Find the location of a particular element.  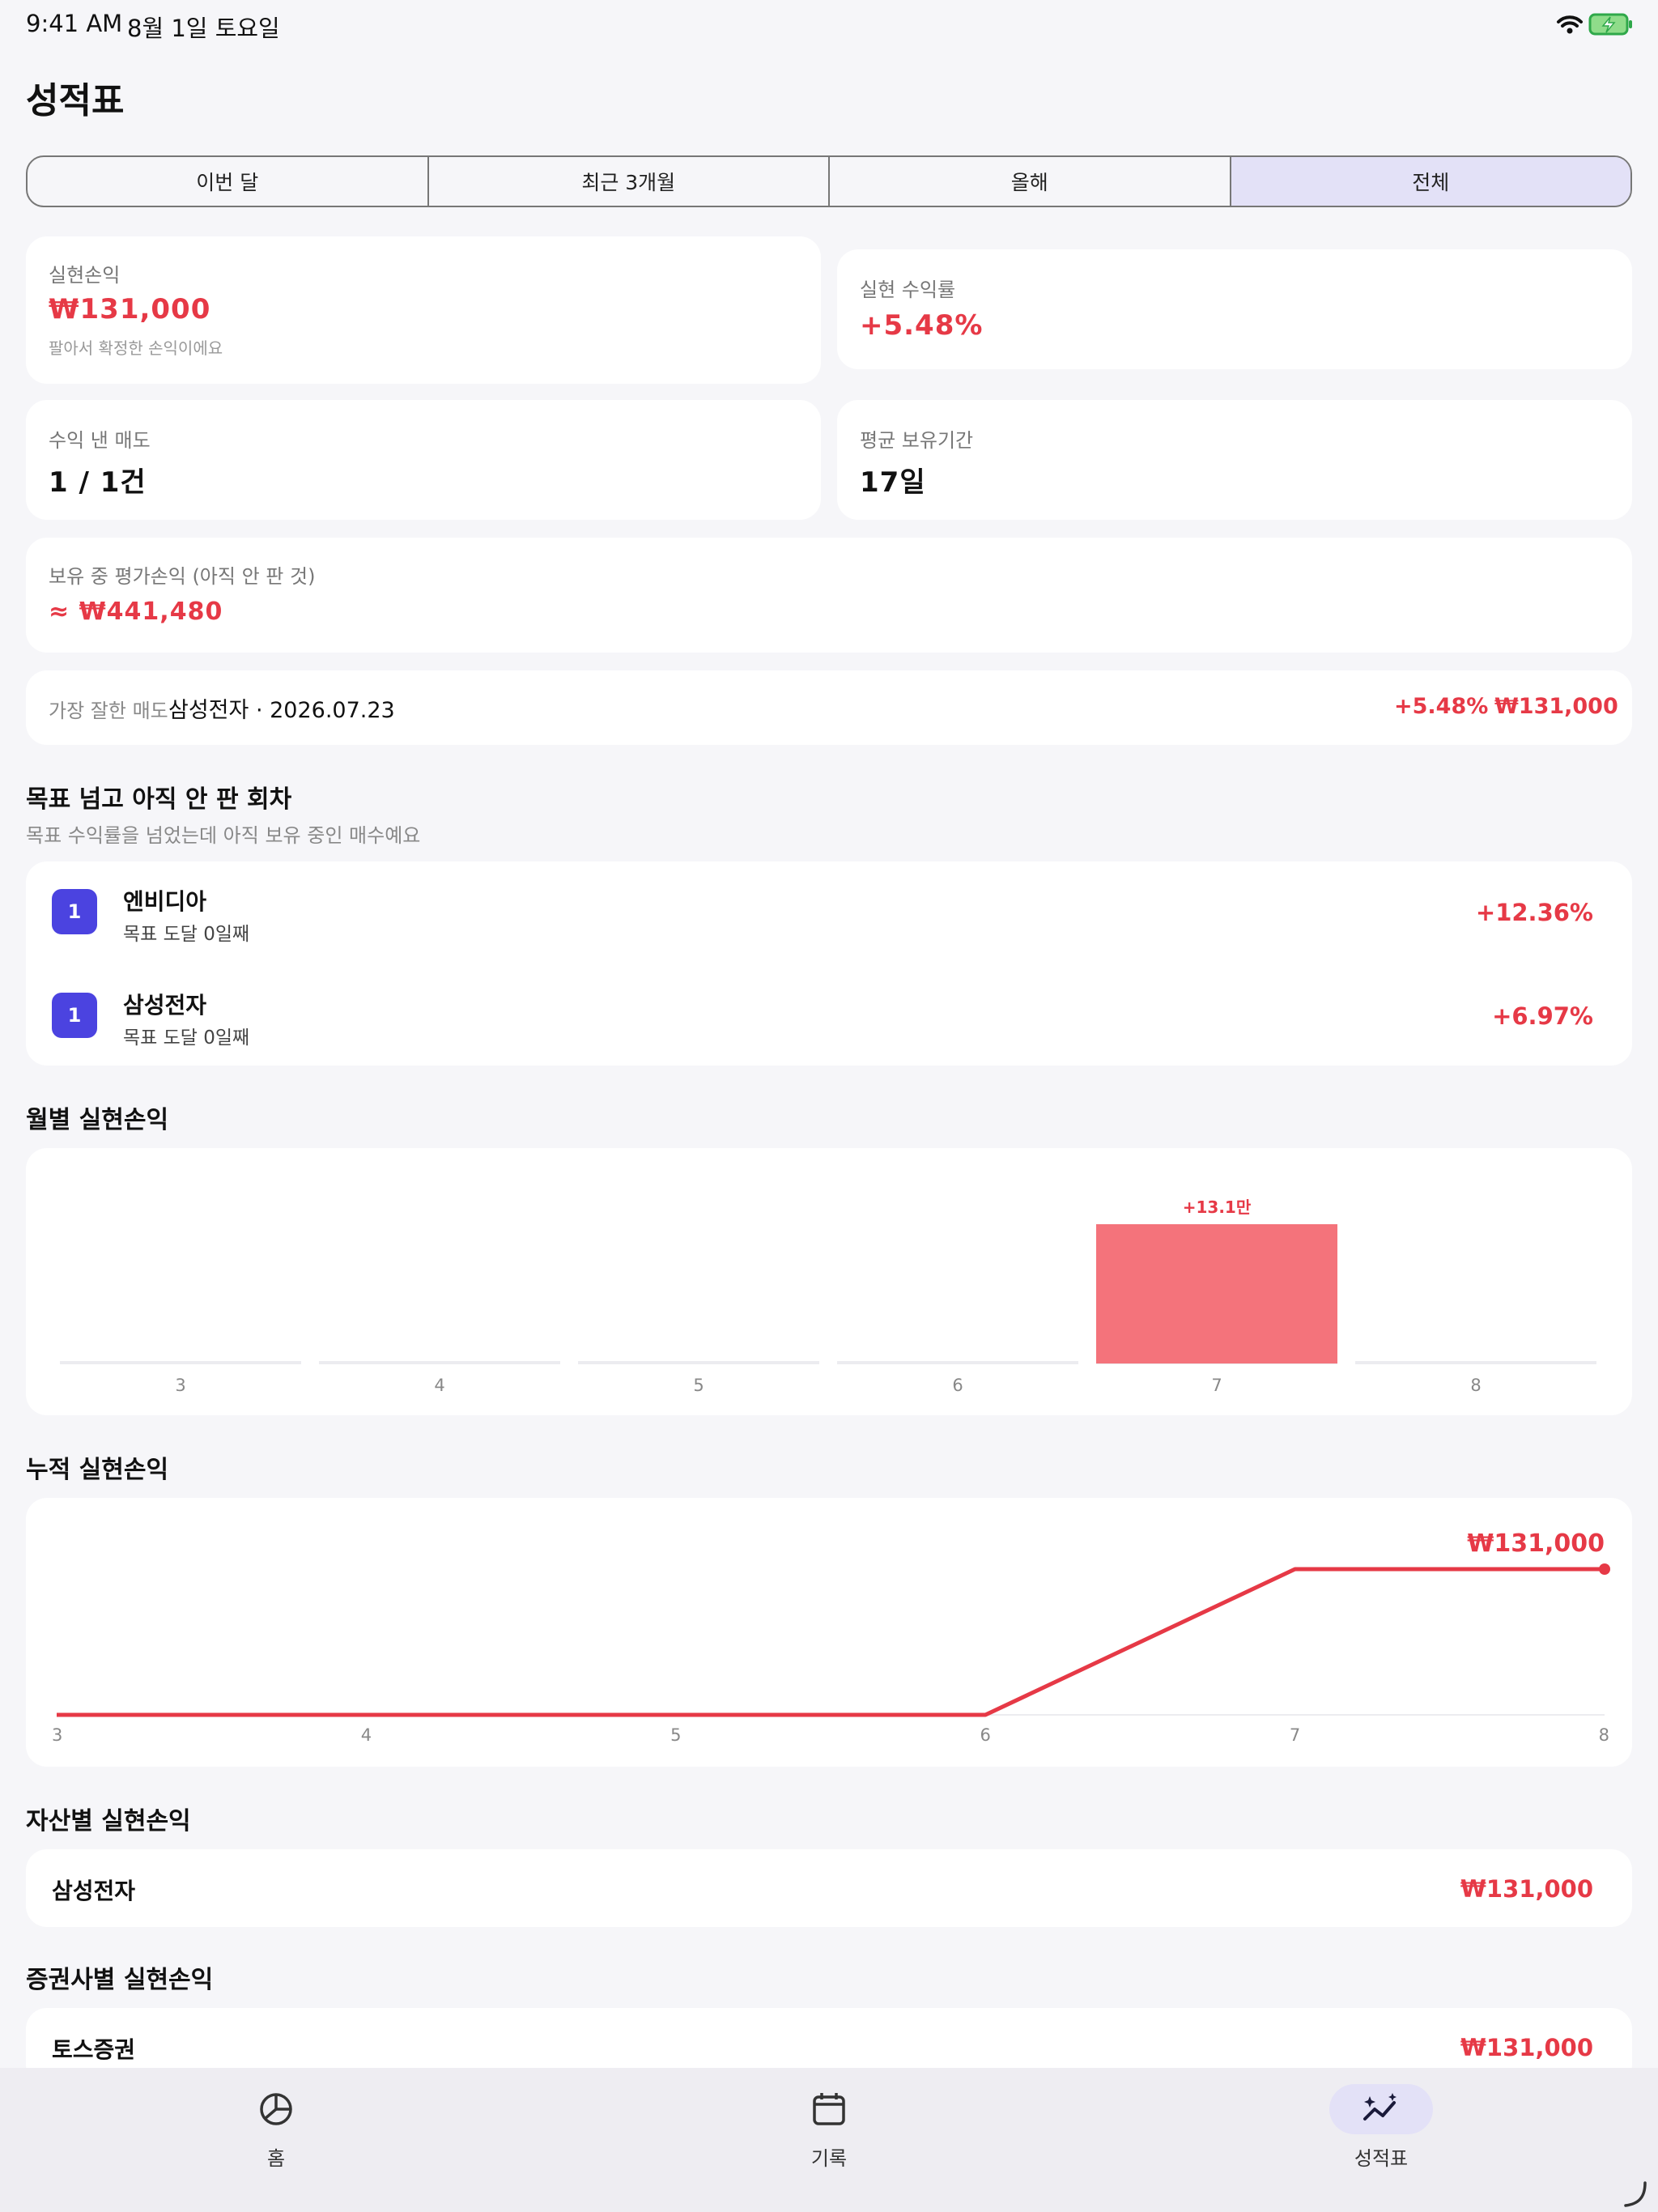

winning-sales-value: 1 / 1건 is located at coordinates (98, 483).